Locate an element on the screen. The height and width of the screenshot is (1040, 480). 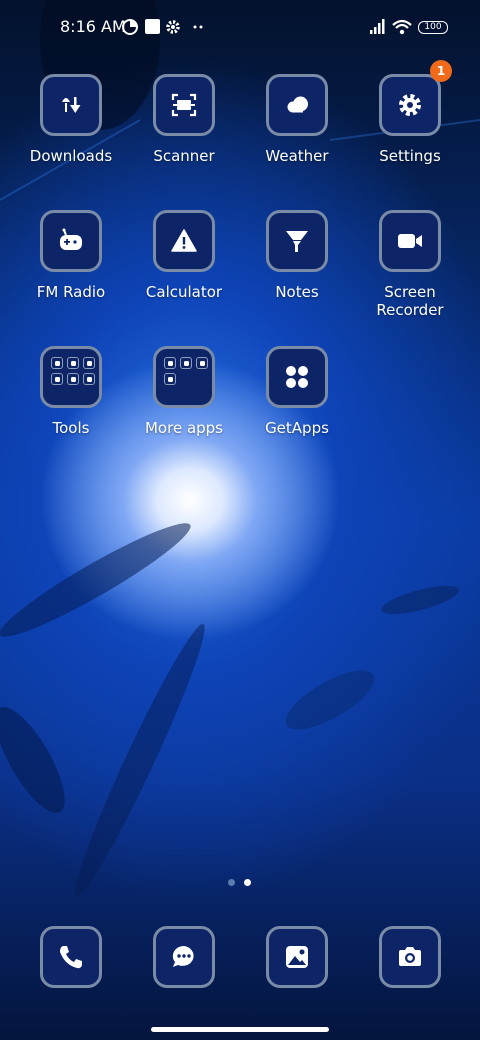
app-label: FM Radio is located at coordinates (71, 292).